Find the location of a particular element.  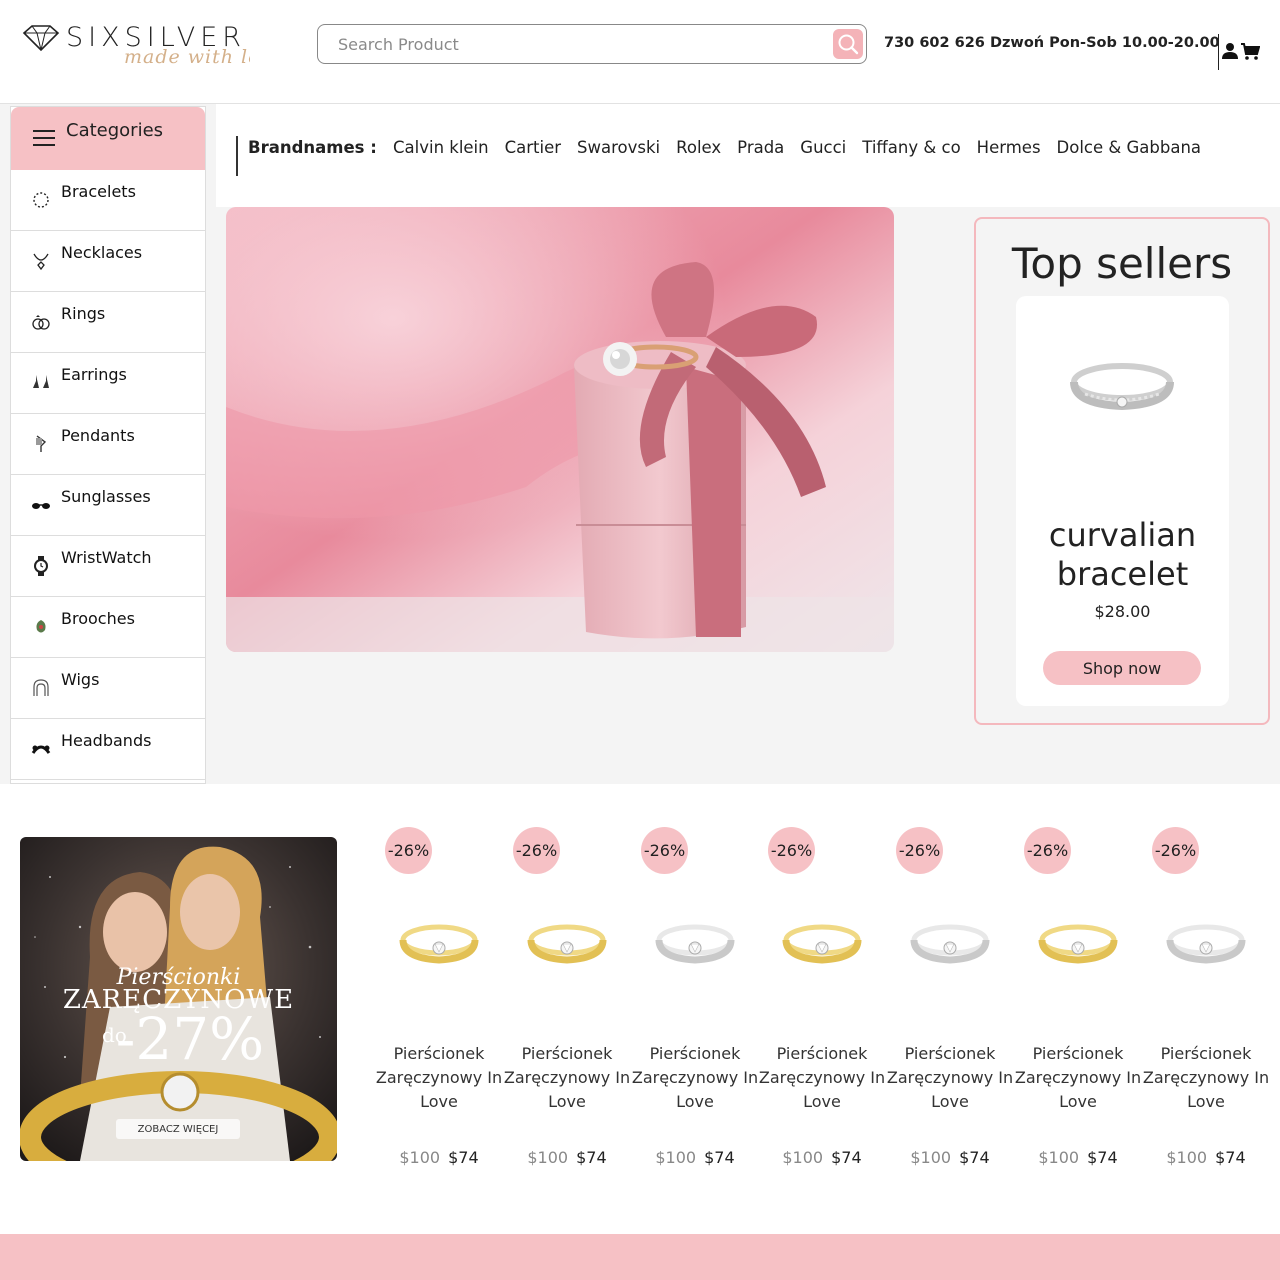

promo-more-button: ZOBACZ WIĘCEJ is located at coordinates (178, 1129).